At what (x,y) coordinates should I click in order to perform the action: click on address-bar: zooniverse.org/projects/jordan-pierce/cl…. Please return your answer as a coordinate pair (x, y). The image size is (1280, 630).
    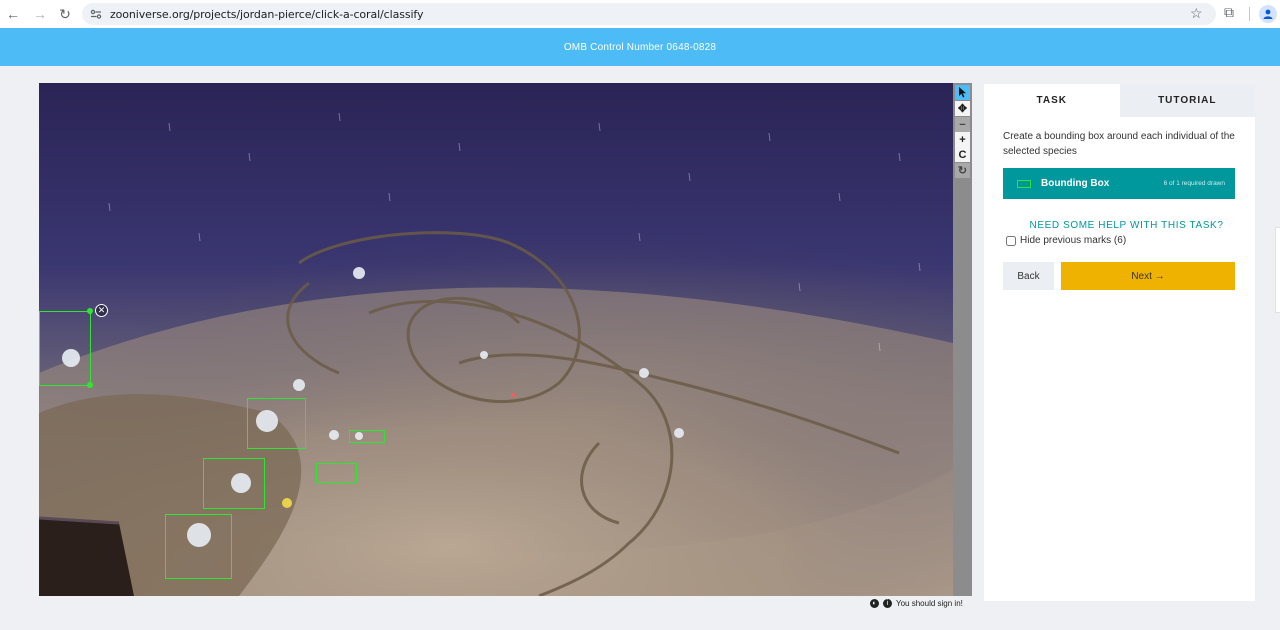
    Looking at the image, I should click on (649, 14).